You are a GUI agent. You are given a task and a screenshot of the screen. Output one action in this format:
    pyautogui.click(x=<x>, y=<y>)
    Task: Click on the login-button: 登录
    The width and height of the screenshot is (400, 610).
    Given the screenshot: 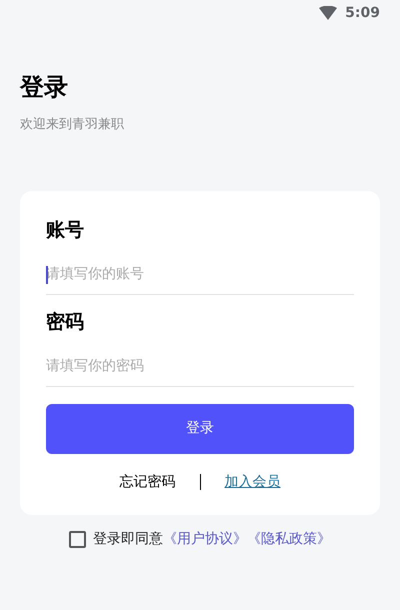 What is the action you would take?
    pyautogui.click(x=200, y=429)
    